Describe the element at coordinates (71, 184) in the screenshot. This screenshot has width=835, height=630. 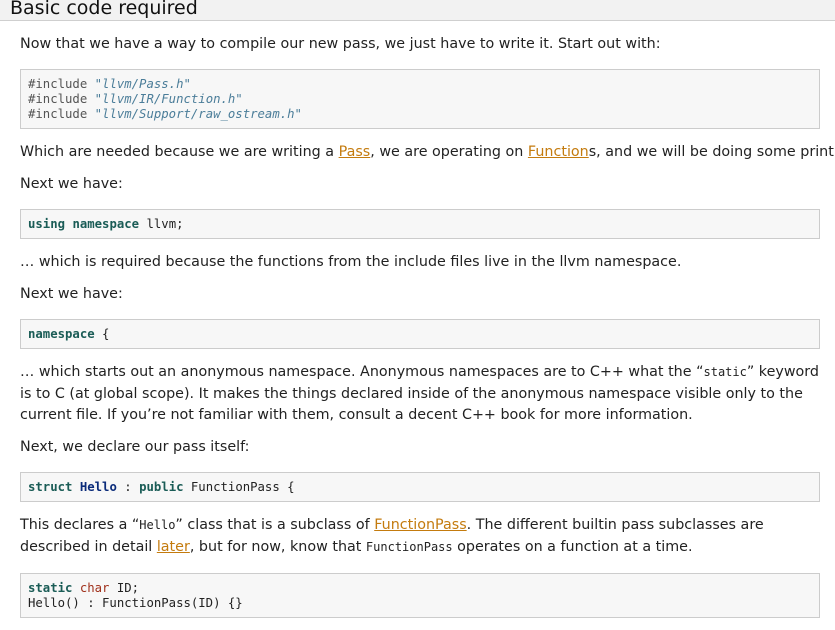
I see `next-we-have-1: Next we have:` at that location.